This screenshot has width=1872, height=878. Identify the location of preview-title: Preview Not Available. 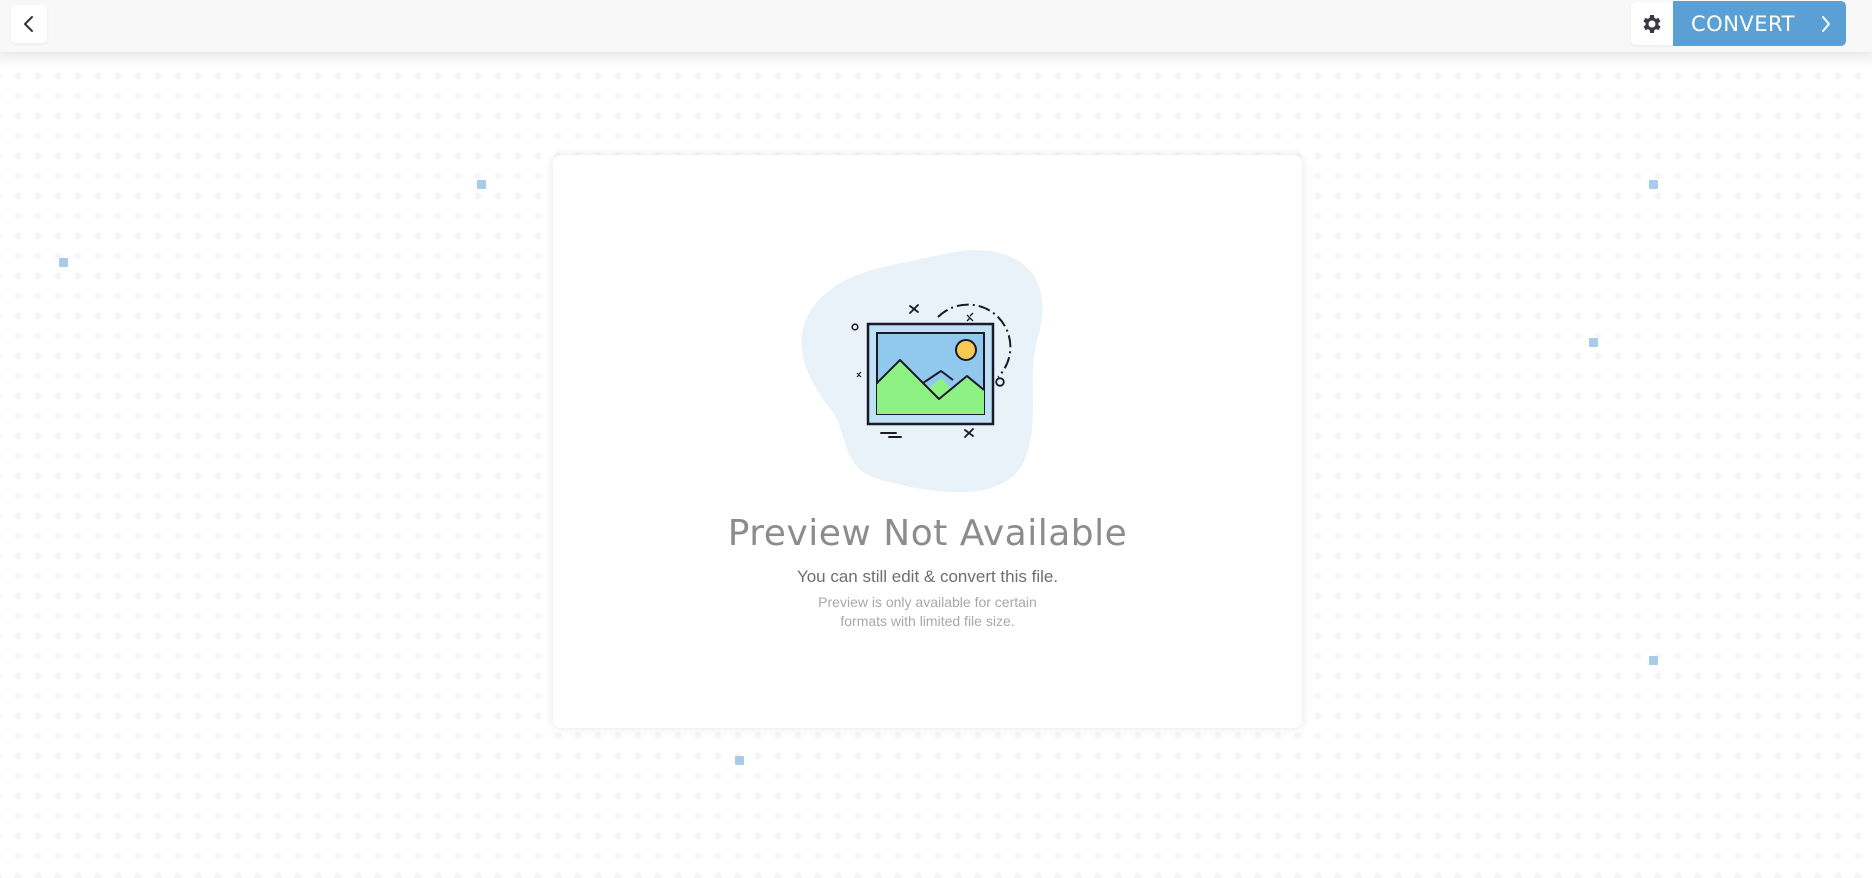
(927, 533).